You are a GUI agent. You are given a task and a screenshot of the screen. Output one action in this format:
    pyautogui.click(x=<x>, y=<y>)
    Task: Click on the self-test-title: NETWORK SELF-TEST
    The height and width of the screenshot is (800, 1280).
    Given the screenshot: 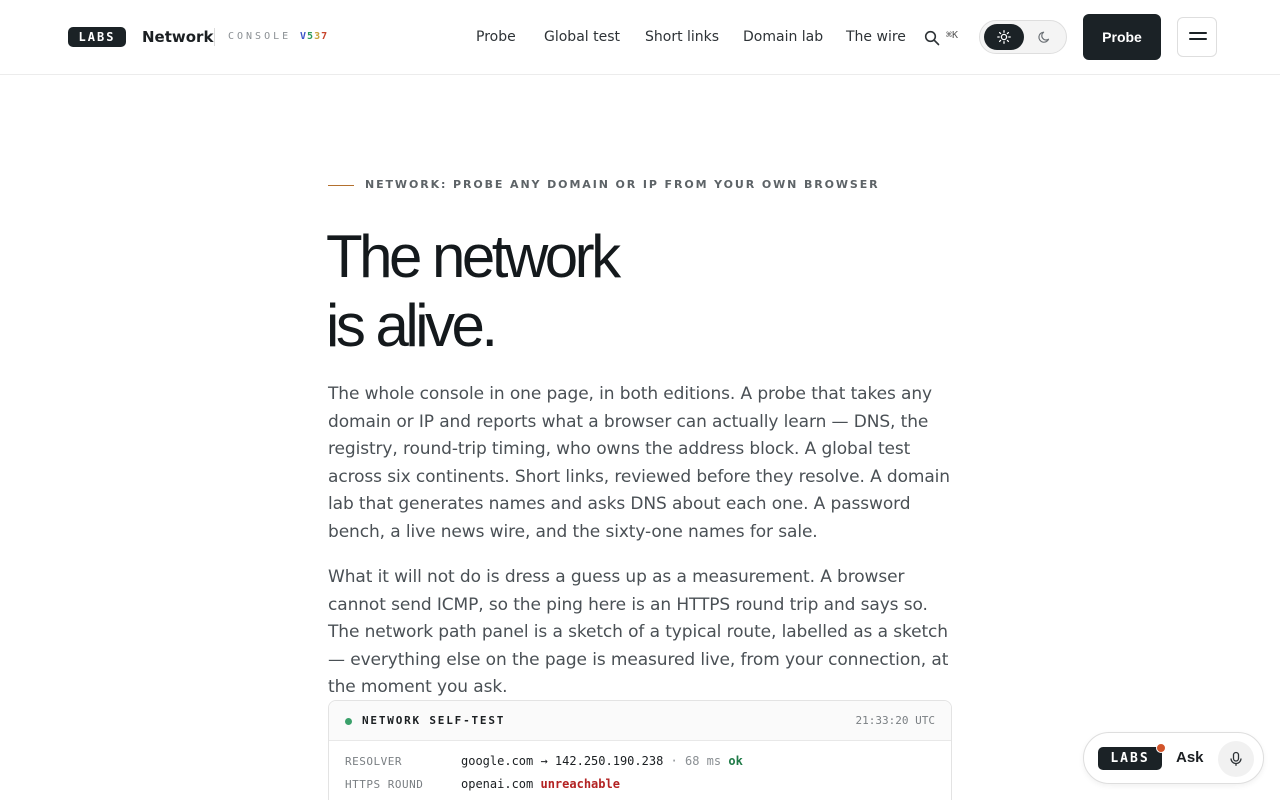 What is the action you would take?
    pyautogui.click(x=434, y=720)
    